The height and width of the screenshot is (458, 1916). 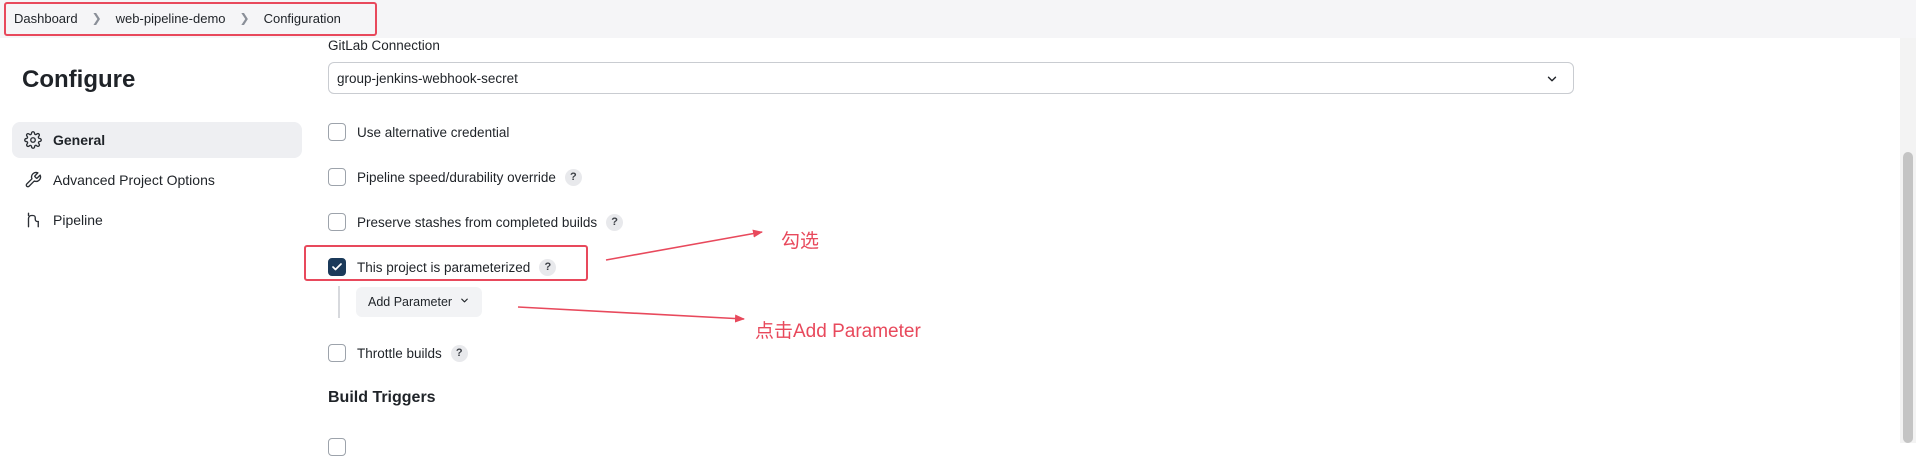 What do you see at coordinates (1908, 297) in the screenshot?
I see `scrollbar-thumb` at bounding box center [1908, 297].